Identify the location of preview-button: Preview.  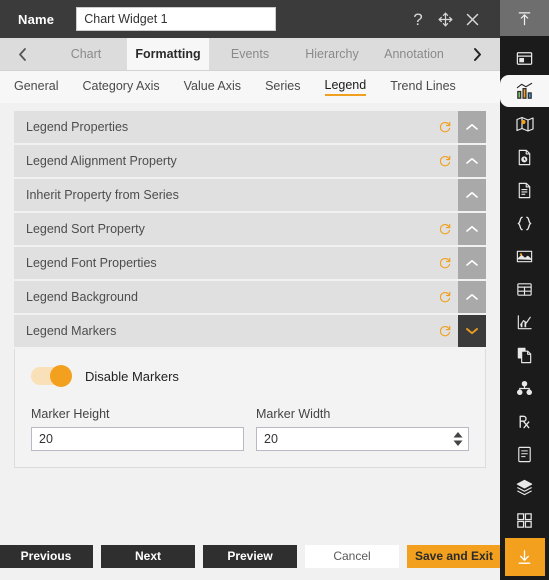
(250, 556).